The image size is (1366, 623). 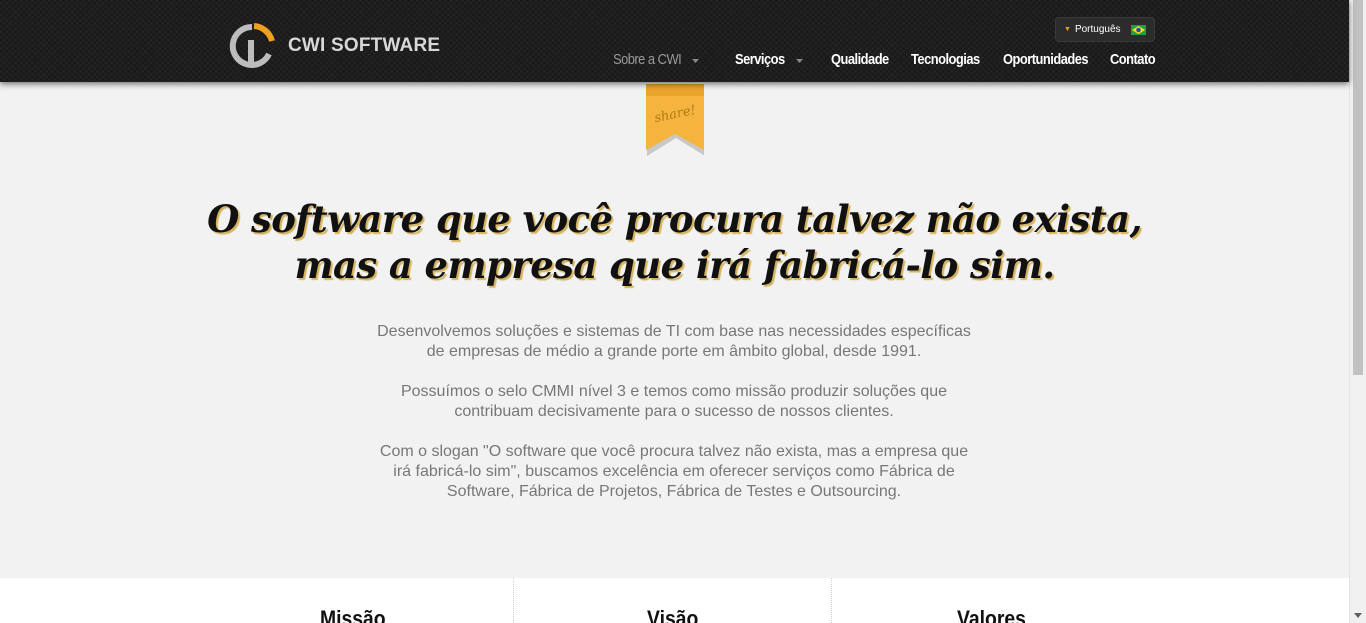 What do you see at coordinates (674, 265) in the screenshot?
I see `hero-title-line-2: mas a empresa que irá fabricá-lo sim.` at bounding box center [674, 265].